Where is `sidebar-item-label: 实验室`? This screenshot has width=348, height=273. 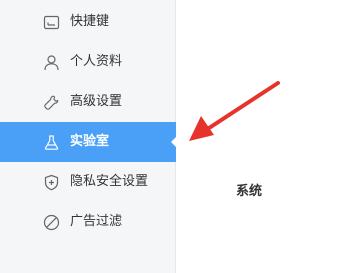
sidebar-item-label: 实验室 is located at coordinates (90, 141).